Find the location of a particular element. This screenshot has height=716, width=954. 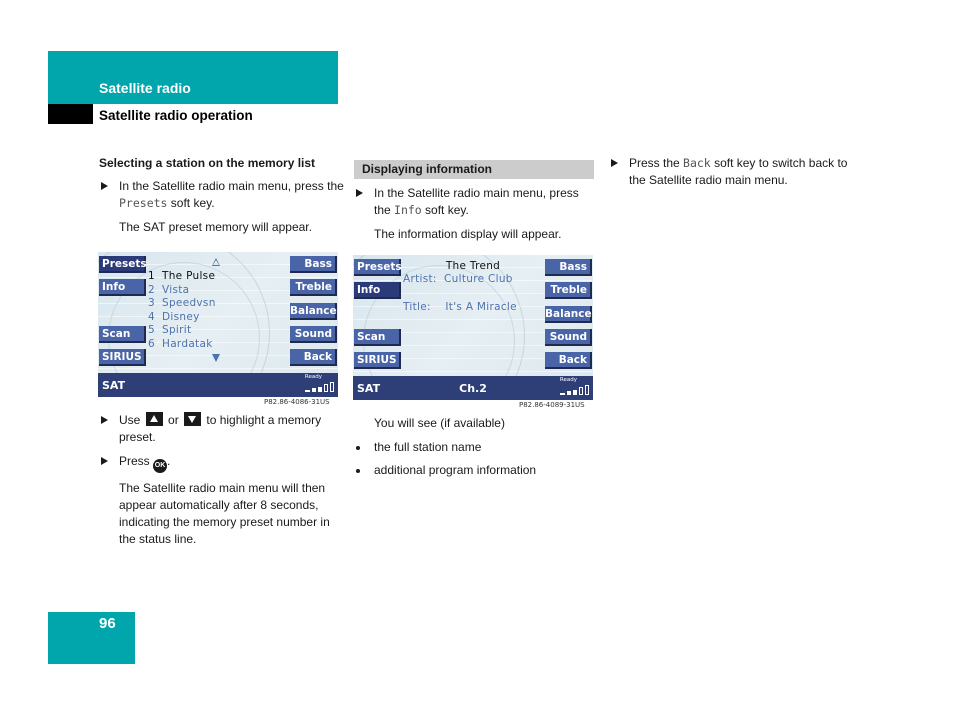

status-bar: SAT Ch.2 Ready is located at coordinates (473, 388).